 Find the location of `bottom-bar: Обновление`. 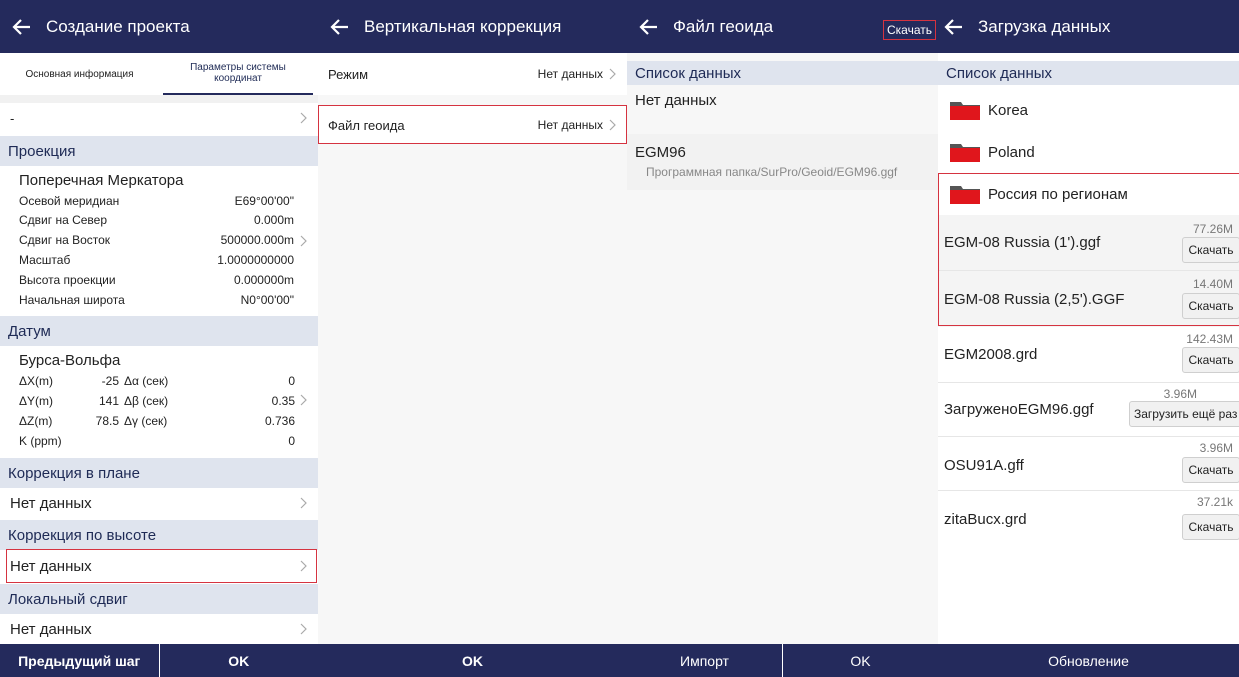

bottom-bar: Обновление is located at coordinates (1088, 660).